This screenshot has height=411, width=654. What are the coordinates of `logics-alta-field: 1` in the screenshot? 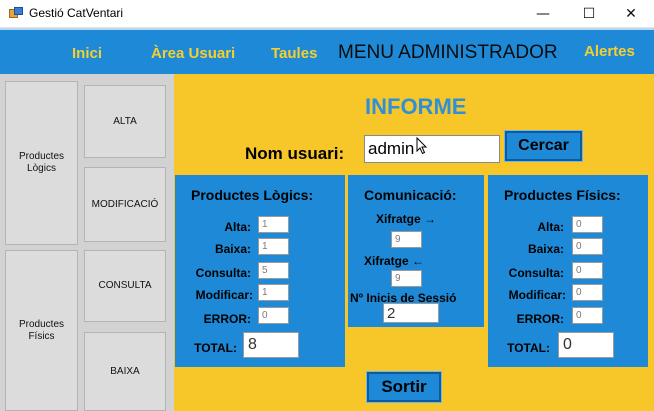 It's located at (273, 224).